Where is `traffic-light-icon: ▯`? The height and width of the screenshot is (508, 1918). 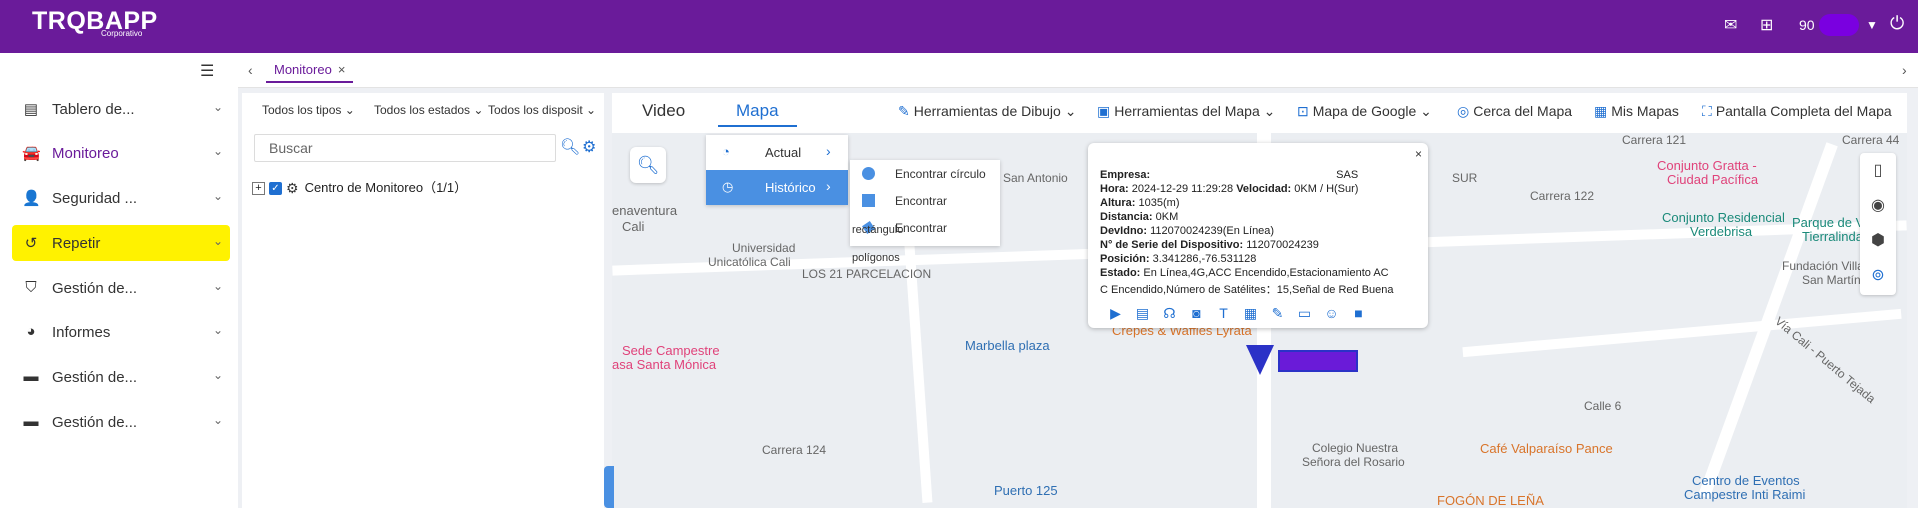 traffic-light-icon: ▯ is located at coordinates (1878, 170).